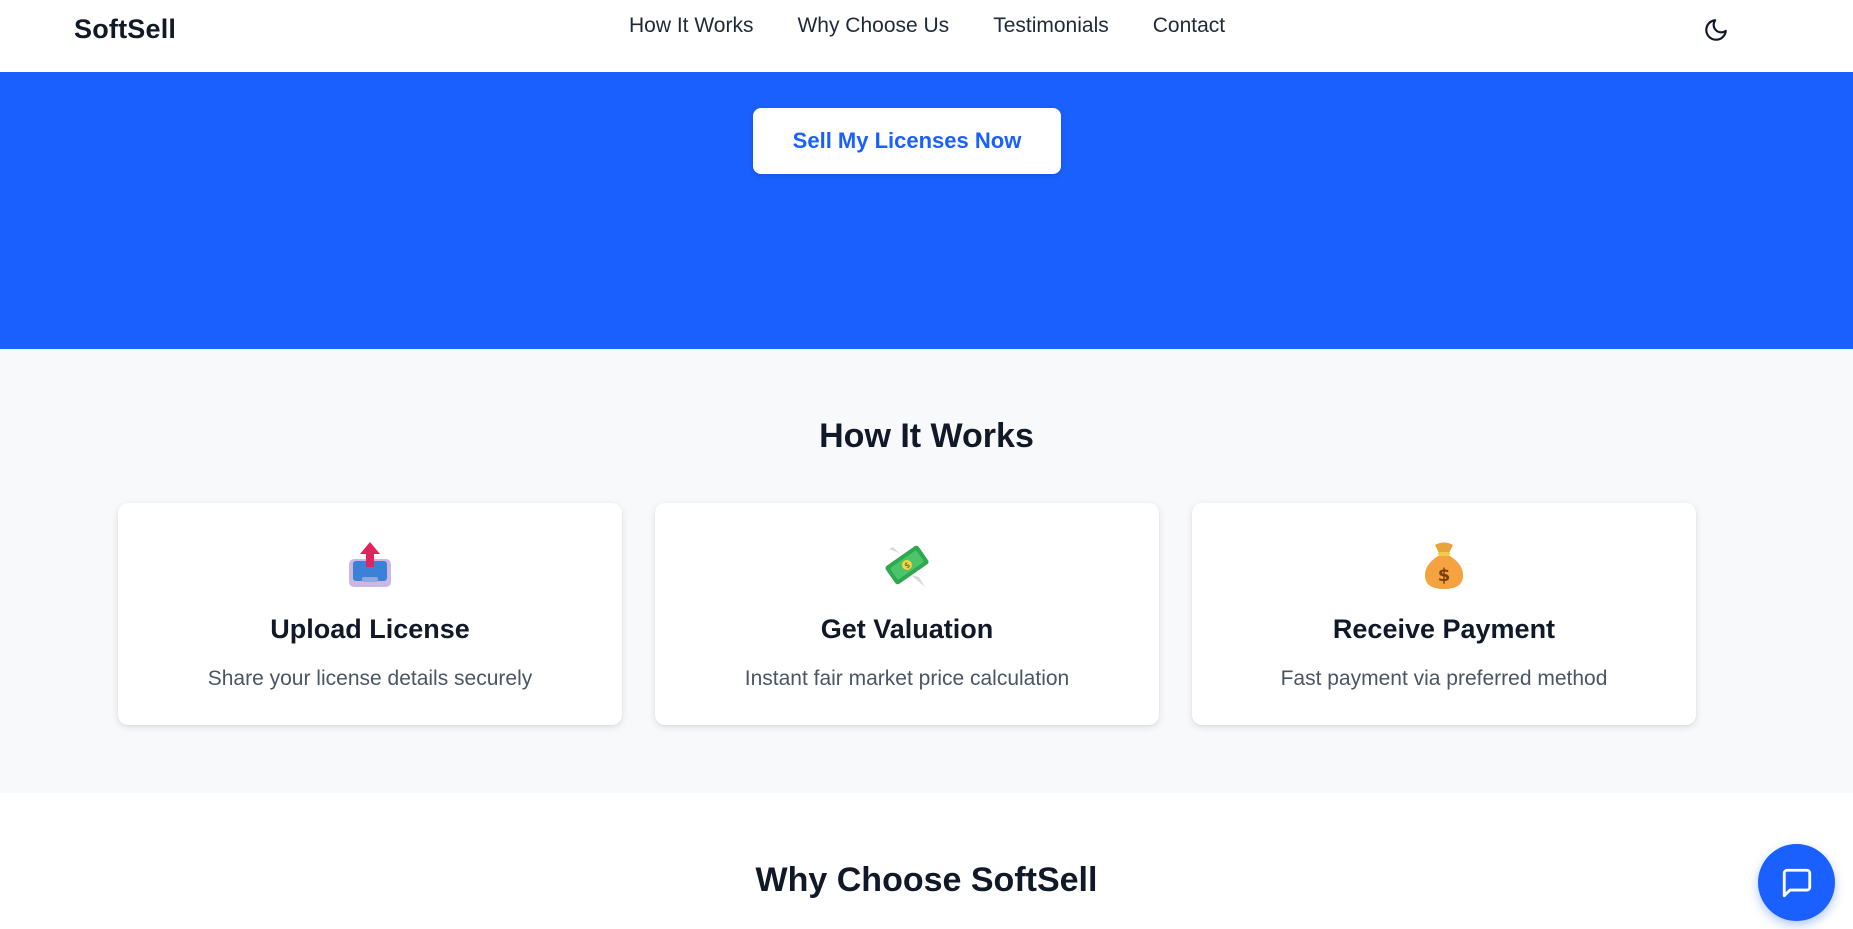  Describe the element at coordinates (370, 564) in the screenshot. I see `upload-inbox-icon` at that location.